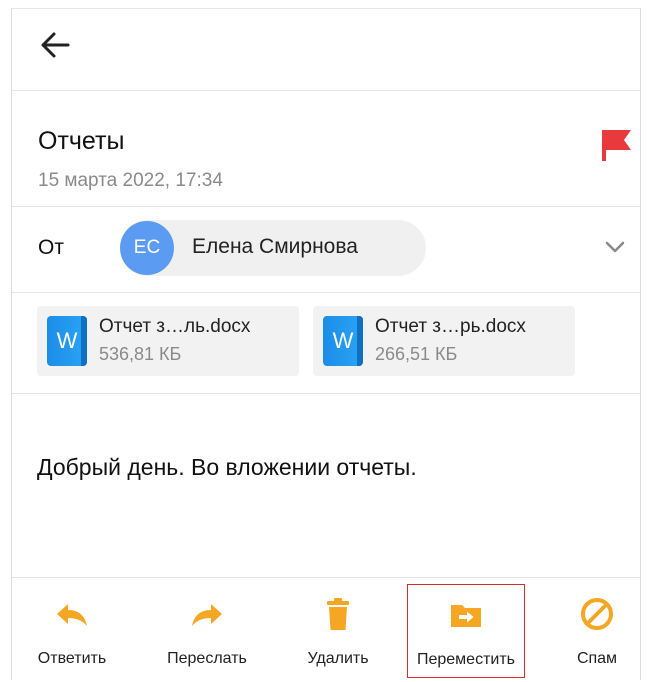  What do you see at coordinates (416, 354) in the screenshot?
I see `attachment-size: 266,51 КБ` at bounding box center [416, 354].